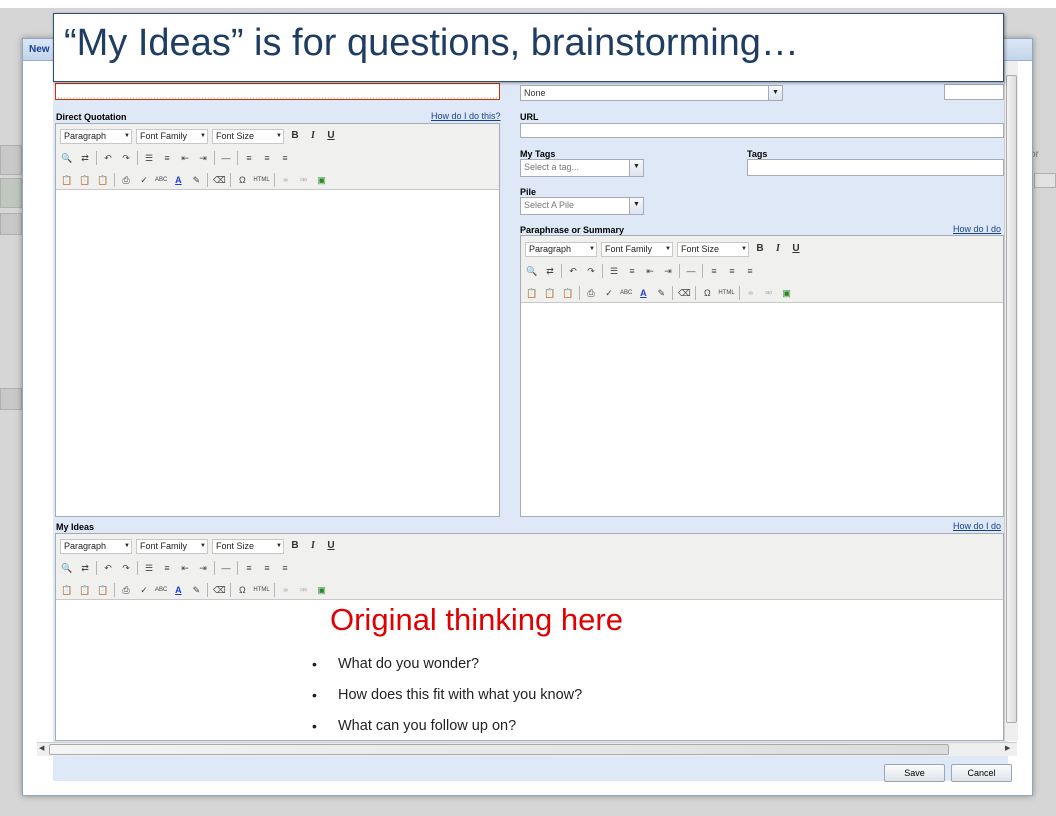 The height and width of the screenshot is (816, 1056). I want to click on horizontal-scroll-thumb, so click(499, 749).